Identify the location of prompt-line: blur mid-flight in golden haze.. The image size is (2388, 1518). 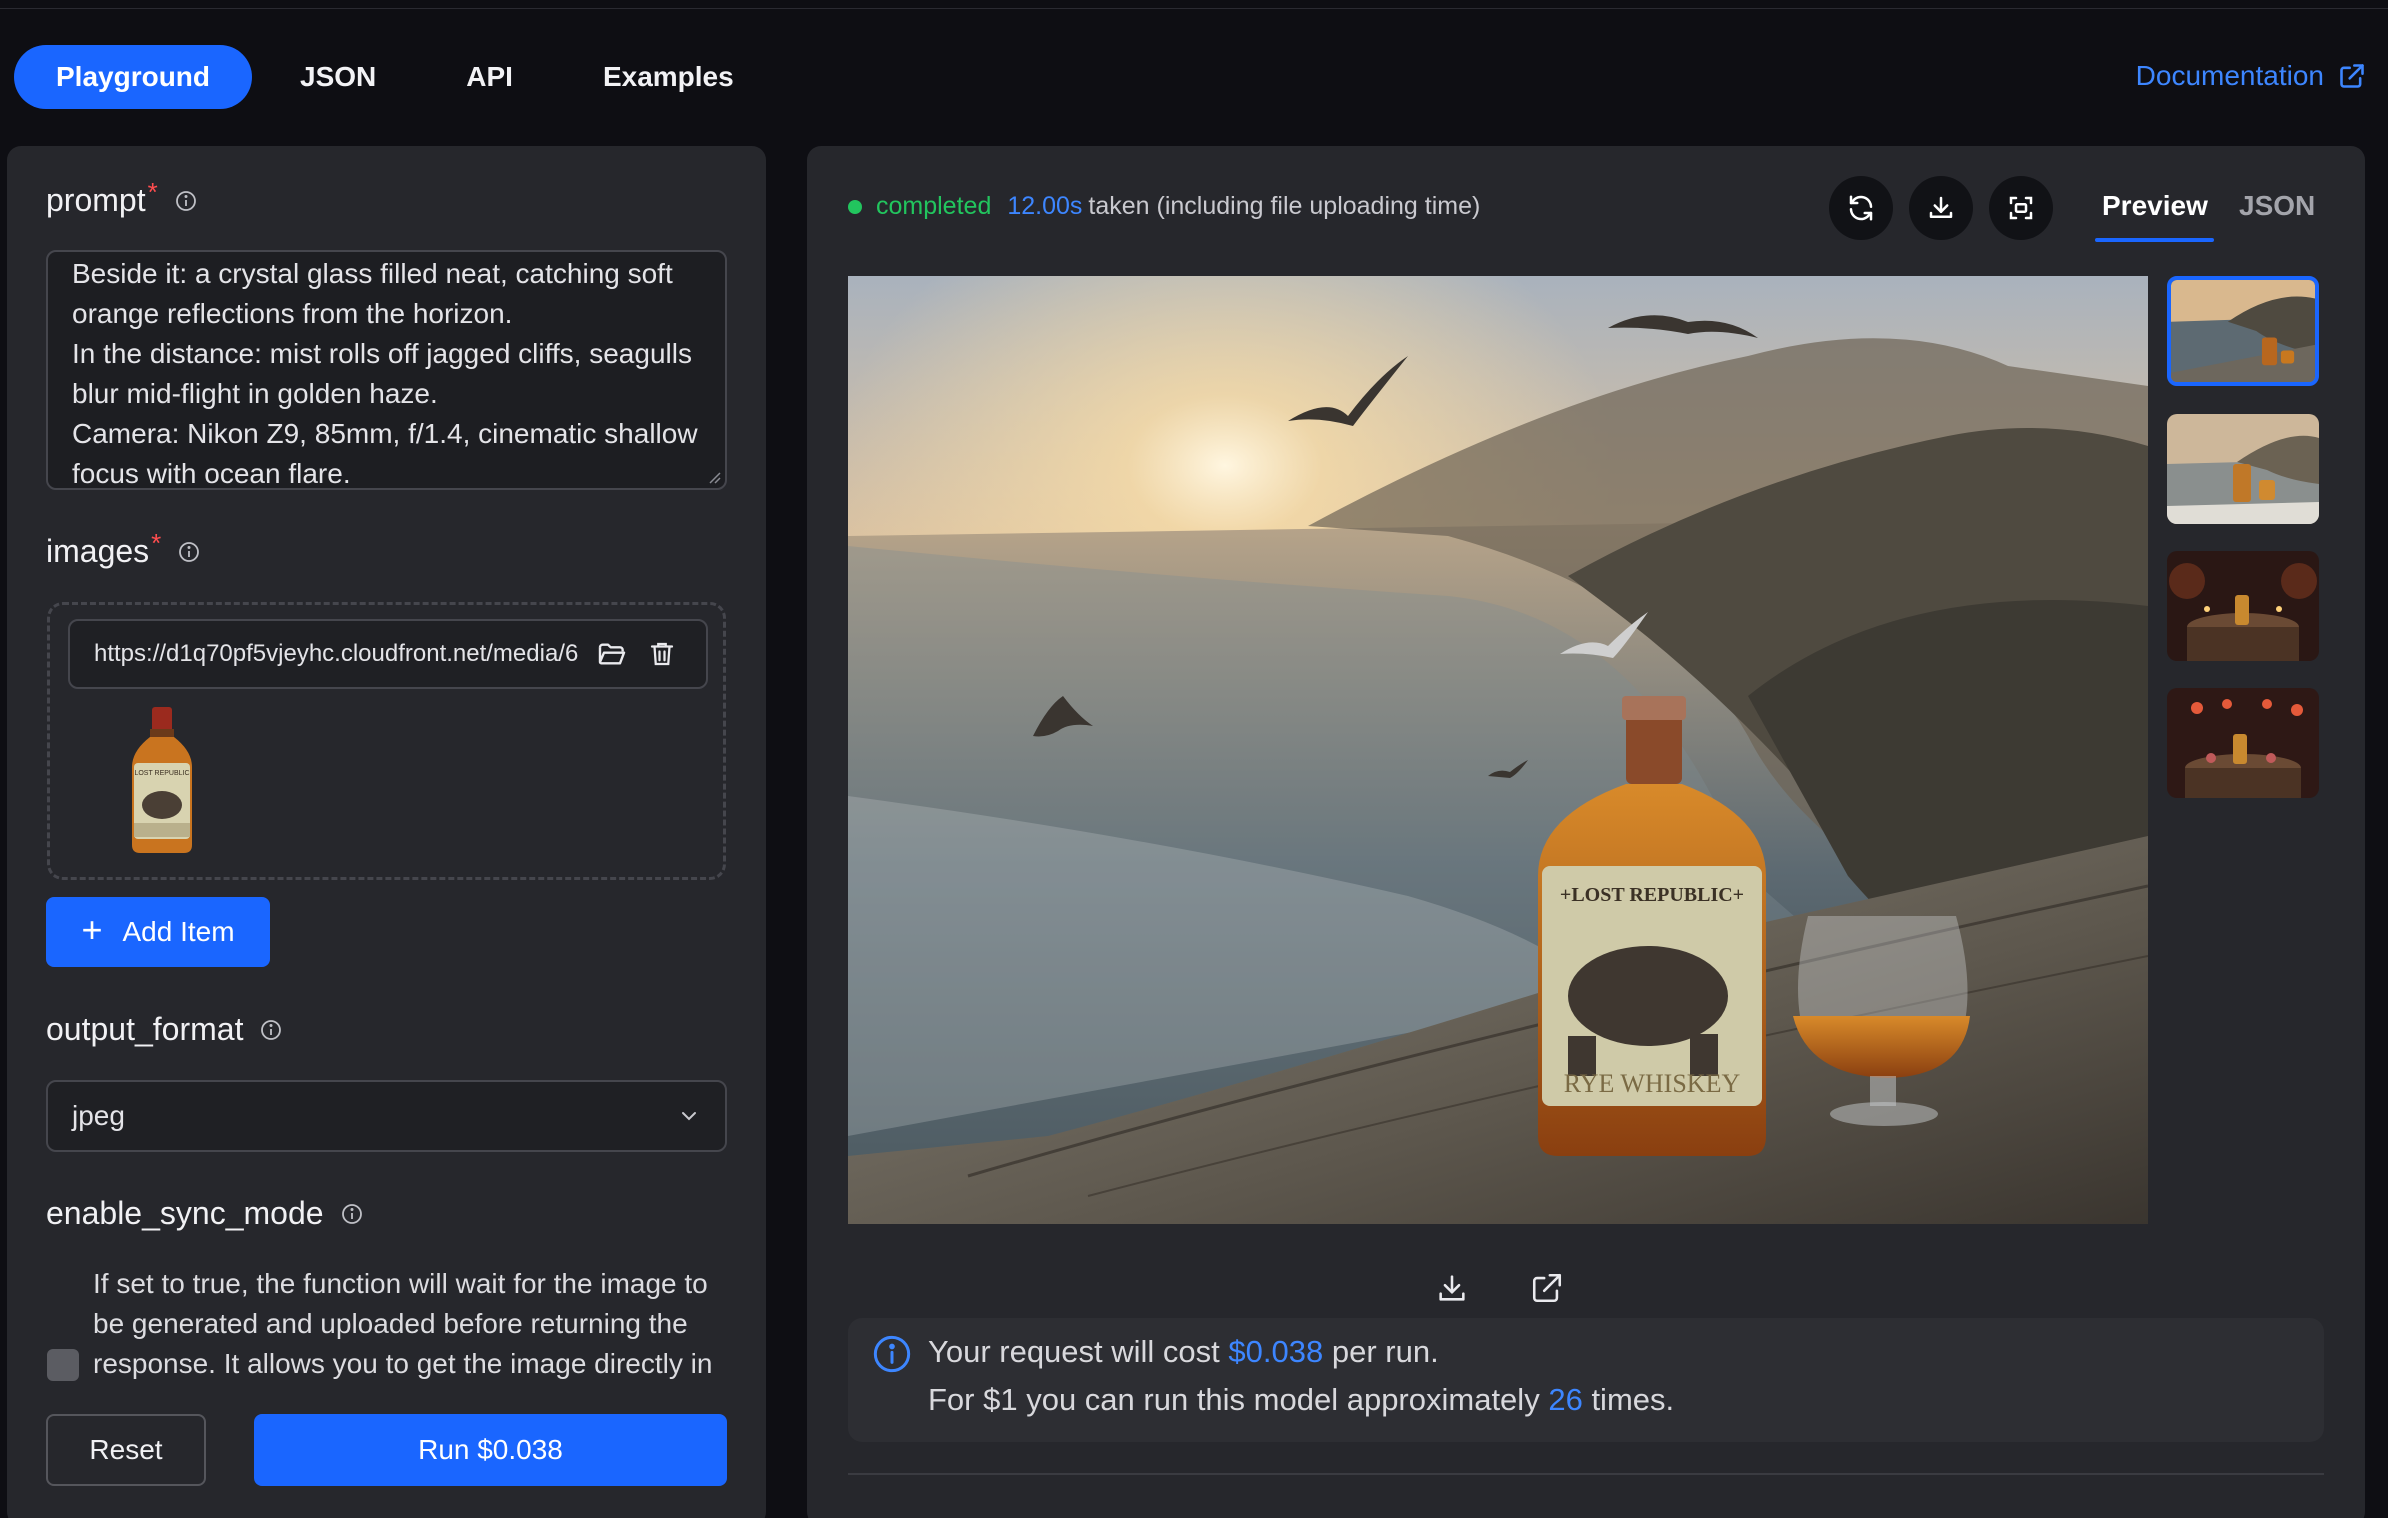
(255, 393).